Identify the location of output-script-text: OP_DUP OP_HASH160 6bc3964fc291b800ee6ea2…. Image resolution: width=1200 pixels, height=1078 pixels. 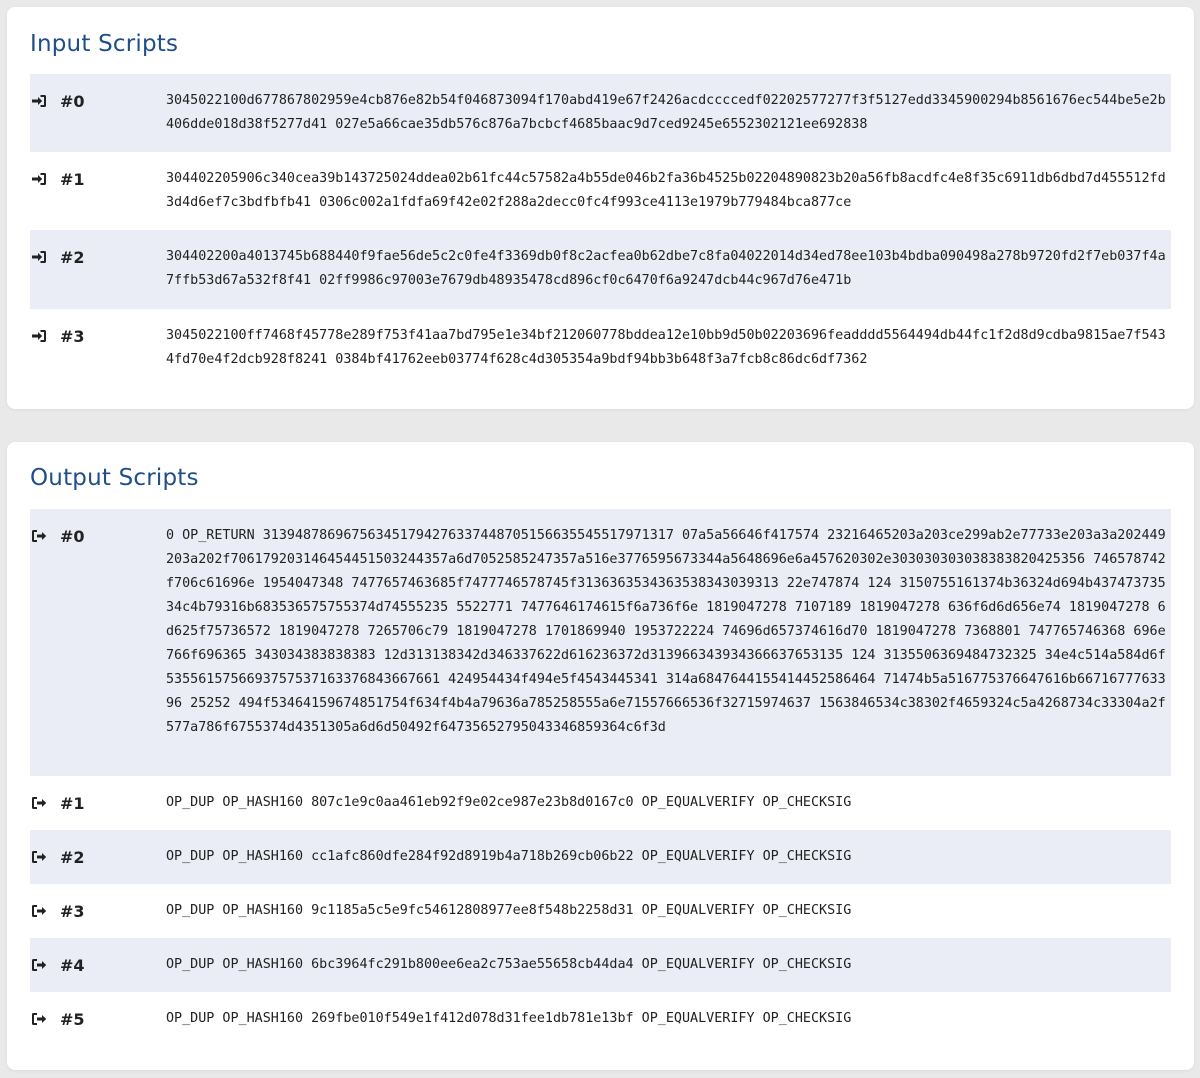
(509, 964).